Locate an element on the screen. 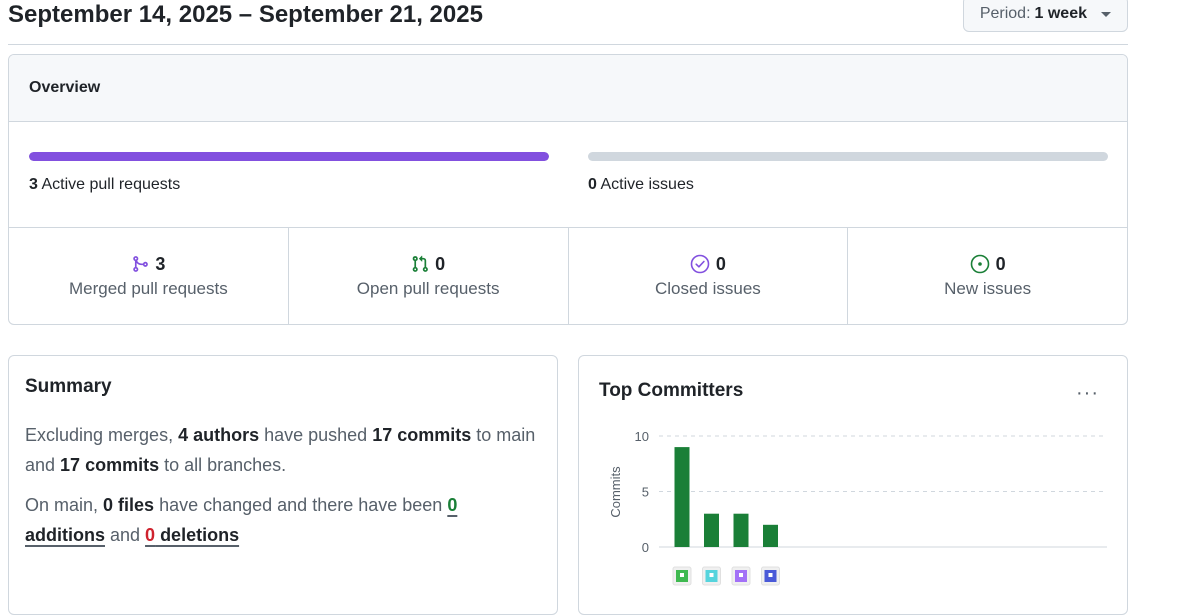 The image size is (1196, 615). y-axis-label: Commits is located at coordinates (615, 492).